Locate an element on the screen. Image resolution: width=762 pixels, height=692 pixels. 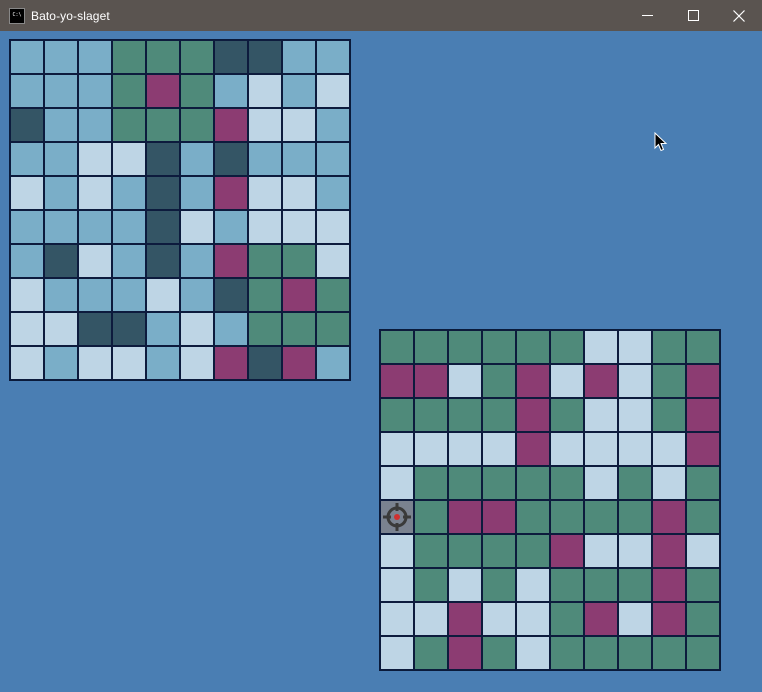
close-button is located at coordinates (739, 15).